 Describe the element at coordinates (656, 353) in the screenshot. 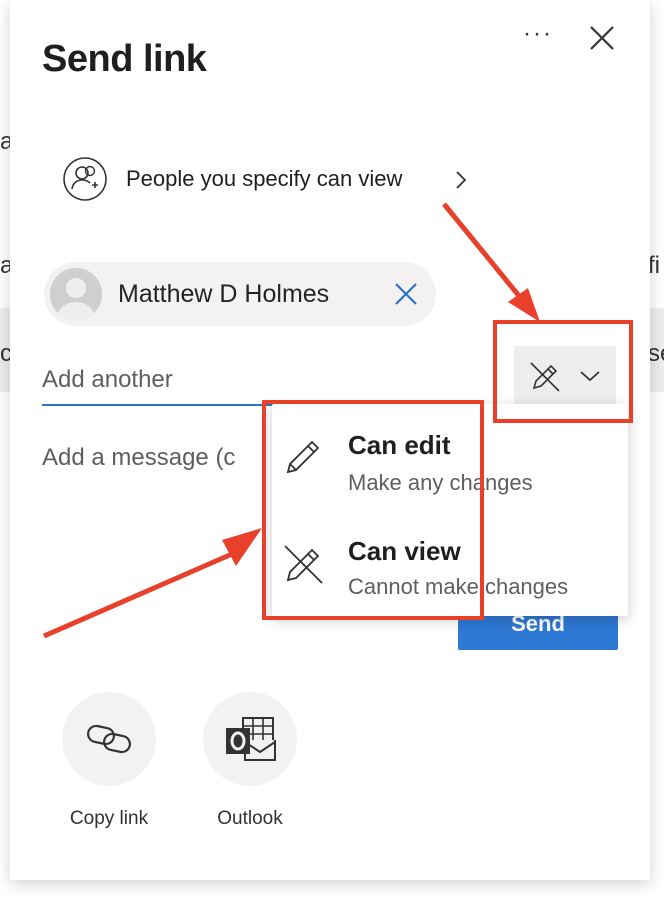

I see `background-text: se` at that location.